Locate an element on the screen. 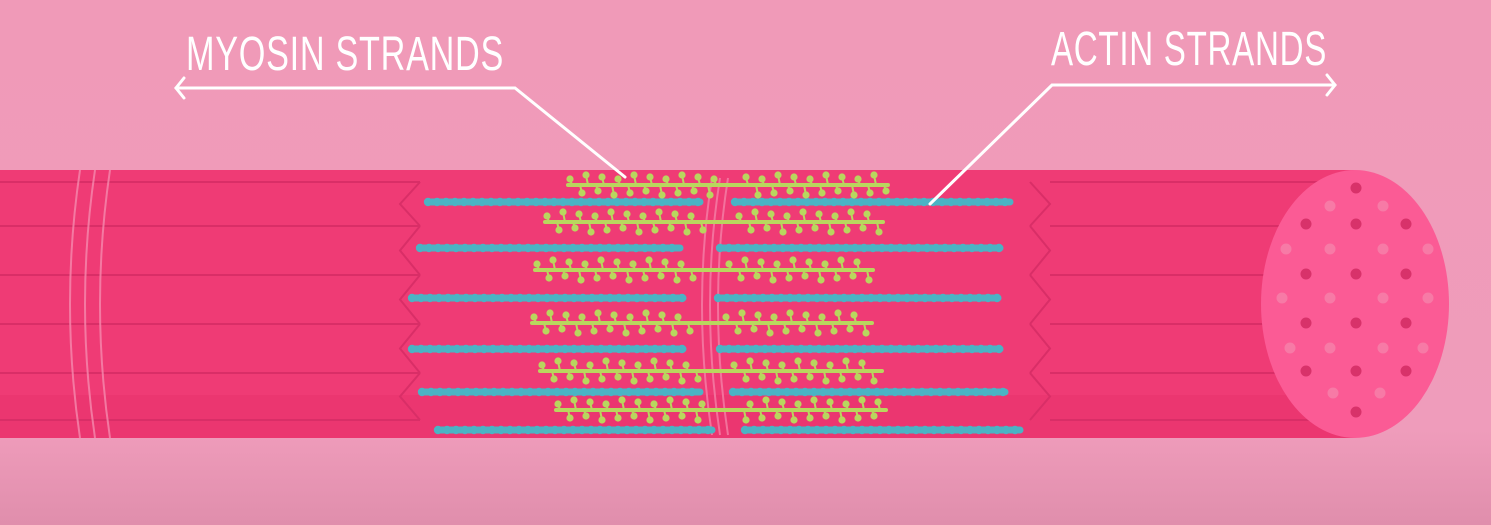 This screenshot has height=525, width=1491. circular-cross-section-icon is located at coordinates (1355, 304).